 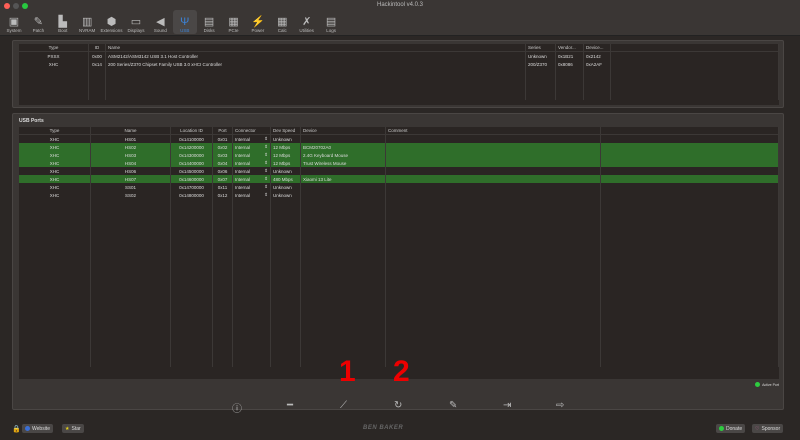 I want to click on toolbar-label: Power, so click(x=258, y=30).